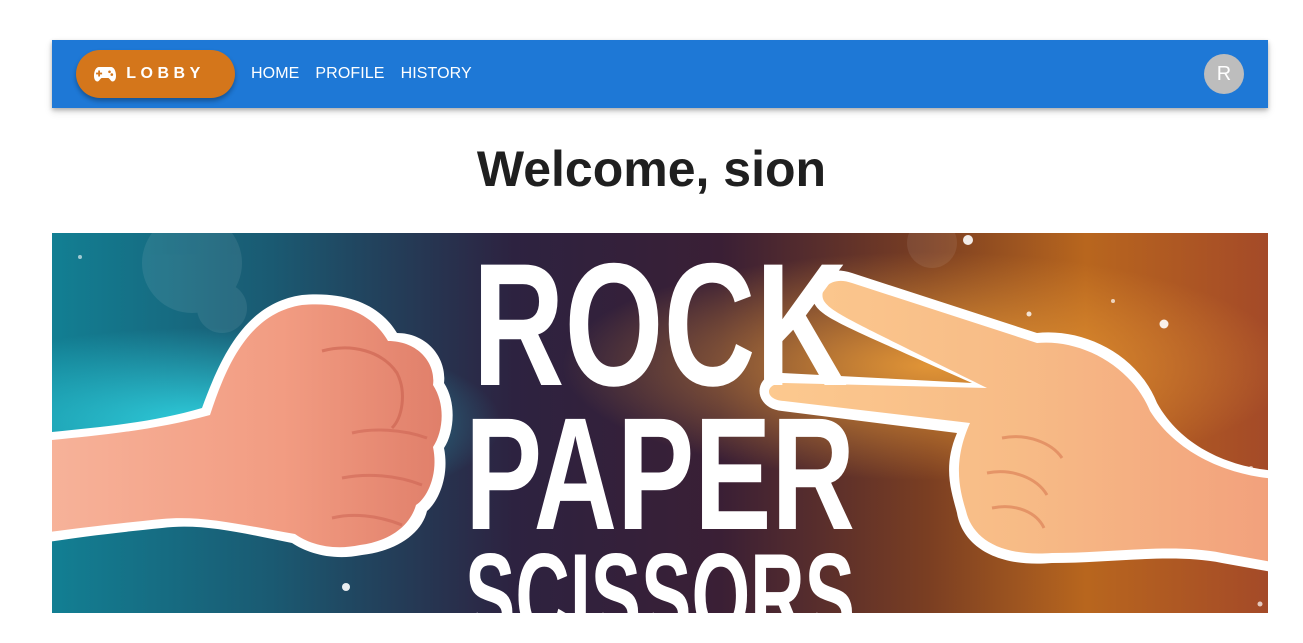  I want to click on nav-history-link: HISTORY, so click(436, 74).